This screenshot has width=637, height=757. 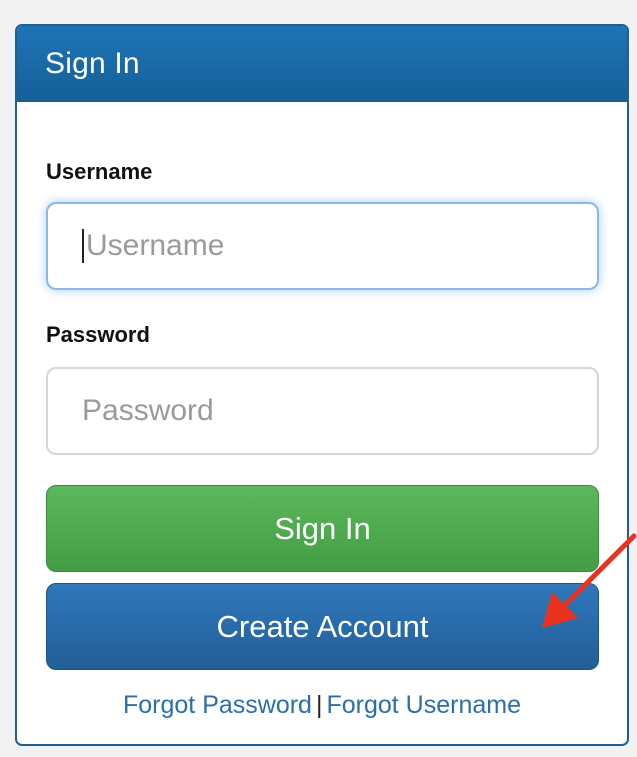 What do you see at coordinates (322, 64) in the screenshot?
I see `panel-header: Sign In` at bounding box center [322, 64].